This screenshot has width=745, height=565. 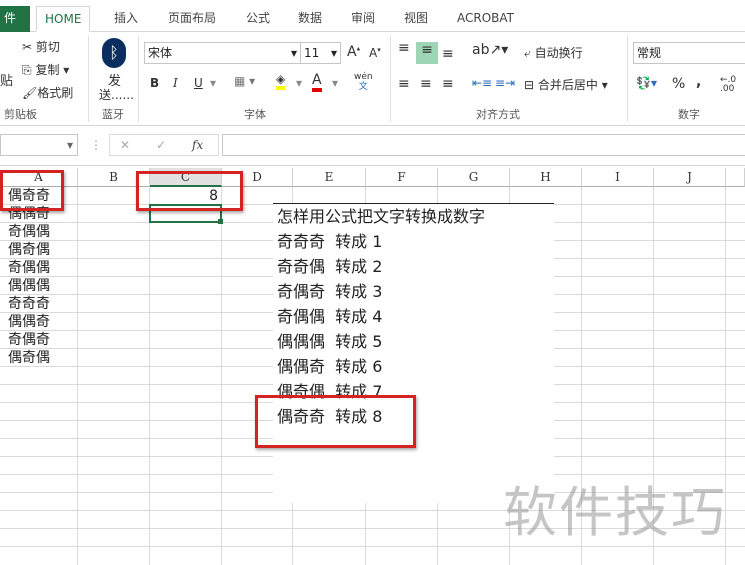 What do you see at coordinates (363, 77) in the screenshot?
I see `phonetic-label: wén` at bounding box center [363, 77].